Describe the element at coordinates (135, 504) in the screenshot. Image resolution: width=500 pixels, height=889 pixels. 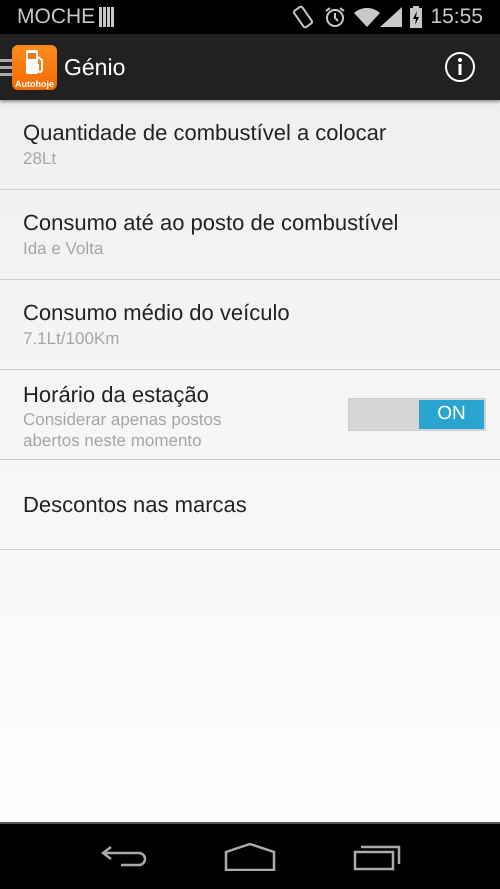
I see `setting-title: Descontos nas marcas` at that location.